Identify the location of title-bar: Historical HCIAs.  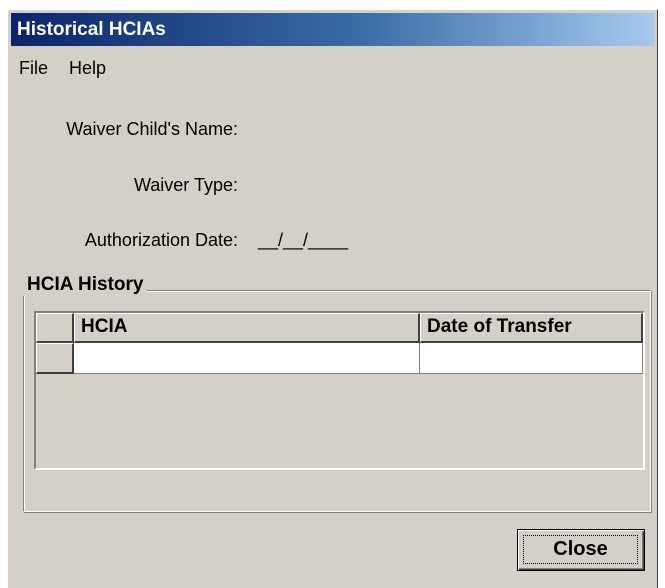
(332, 29).